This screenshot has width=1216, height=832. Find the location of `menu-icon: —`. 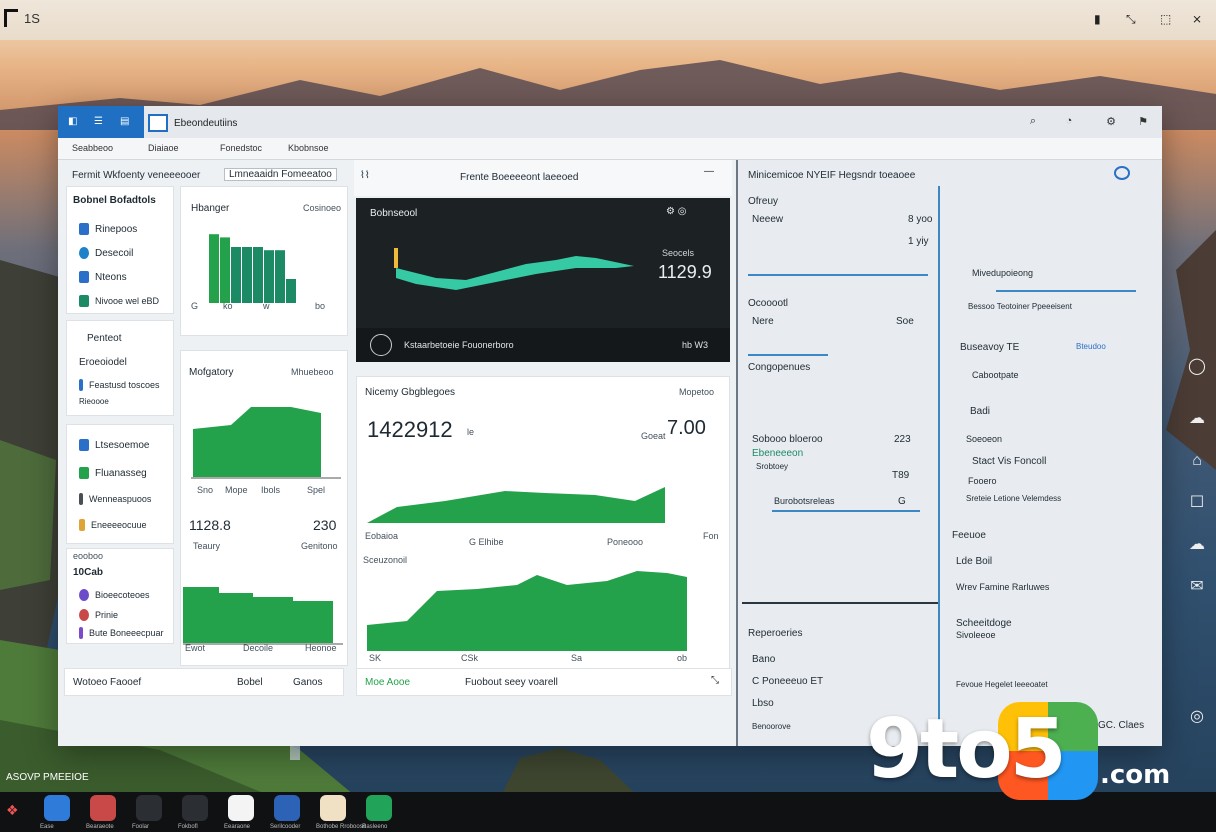

menu-icon: — is located at coordinates (709, 171).